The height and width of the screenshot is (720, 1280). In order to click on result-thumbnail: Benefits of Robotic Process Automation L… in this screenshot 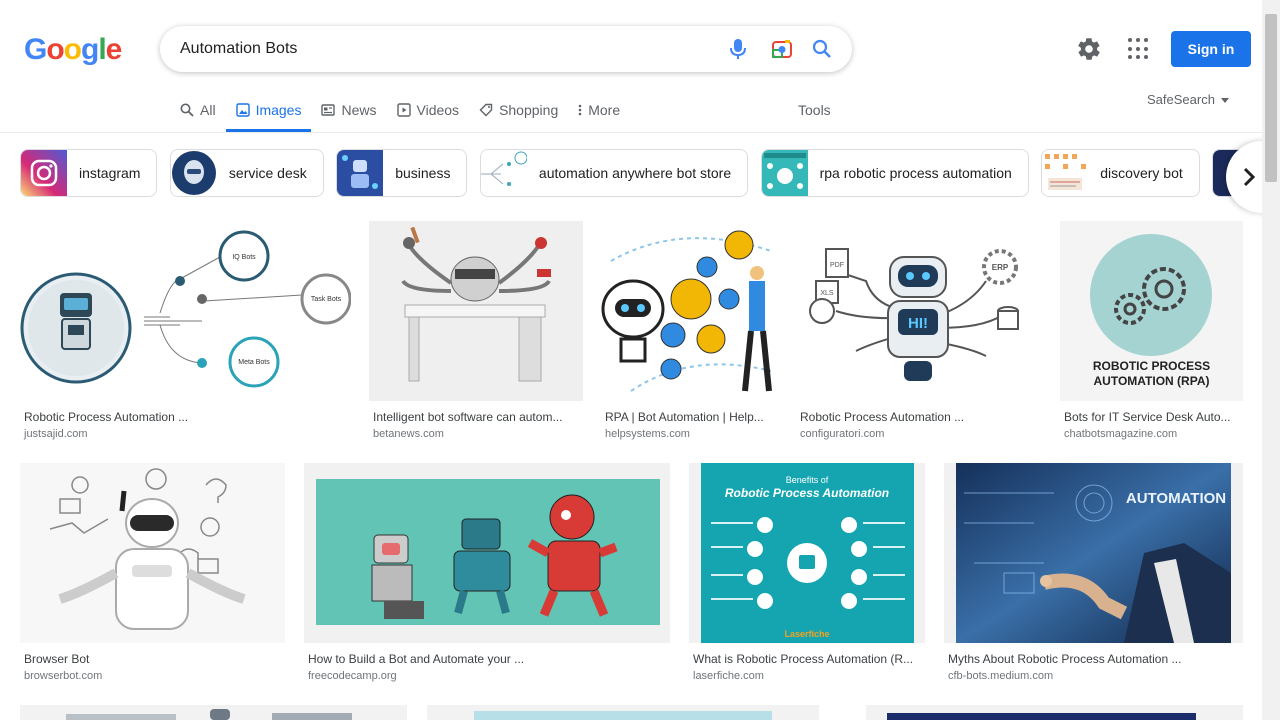, I will do `click(807, 553)`.